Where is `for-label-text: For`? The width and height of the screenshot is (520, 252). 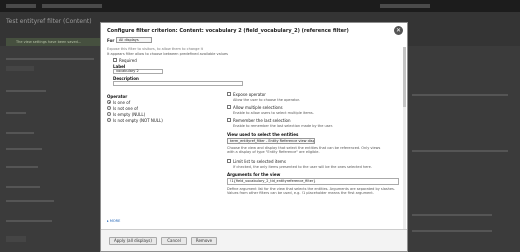 for-label-text: For is located at coordinates (111, 40).